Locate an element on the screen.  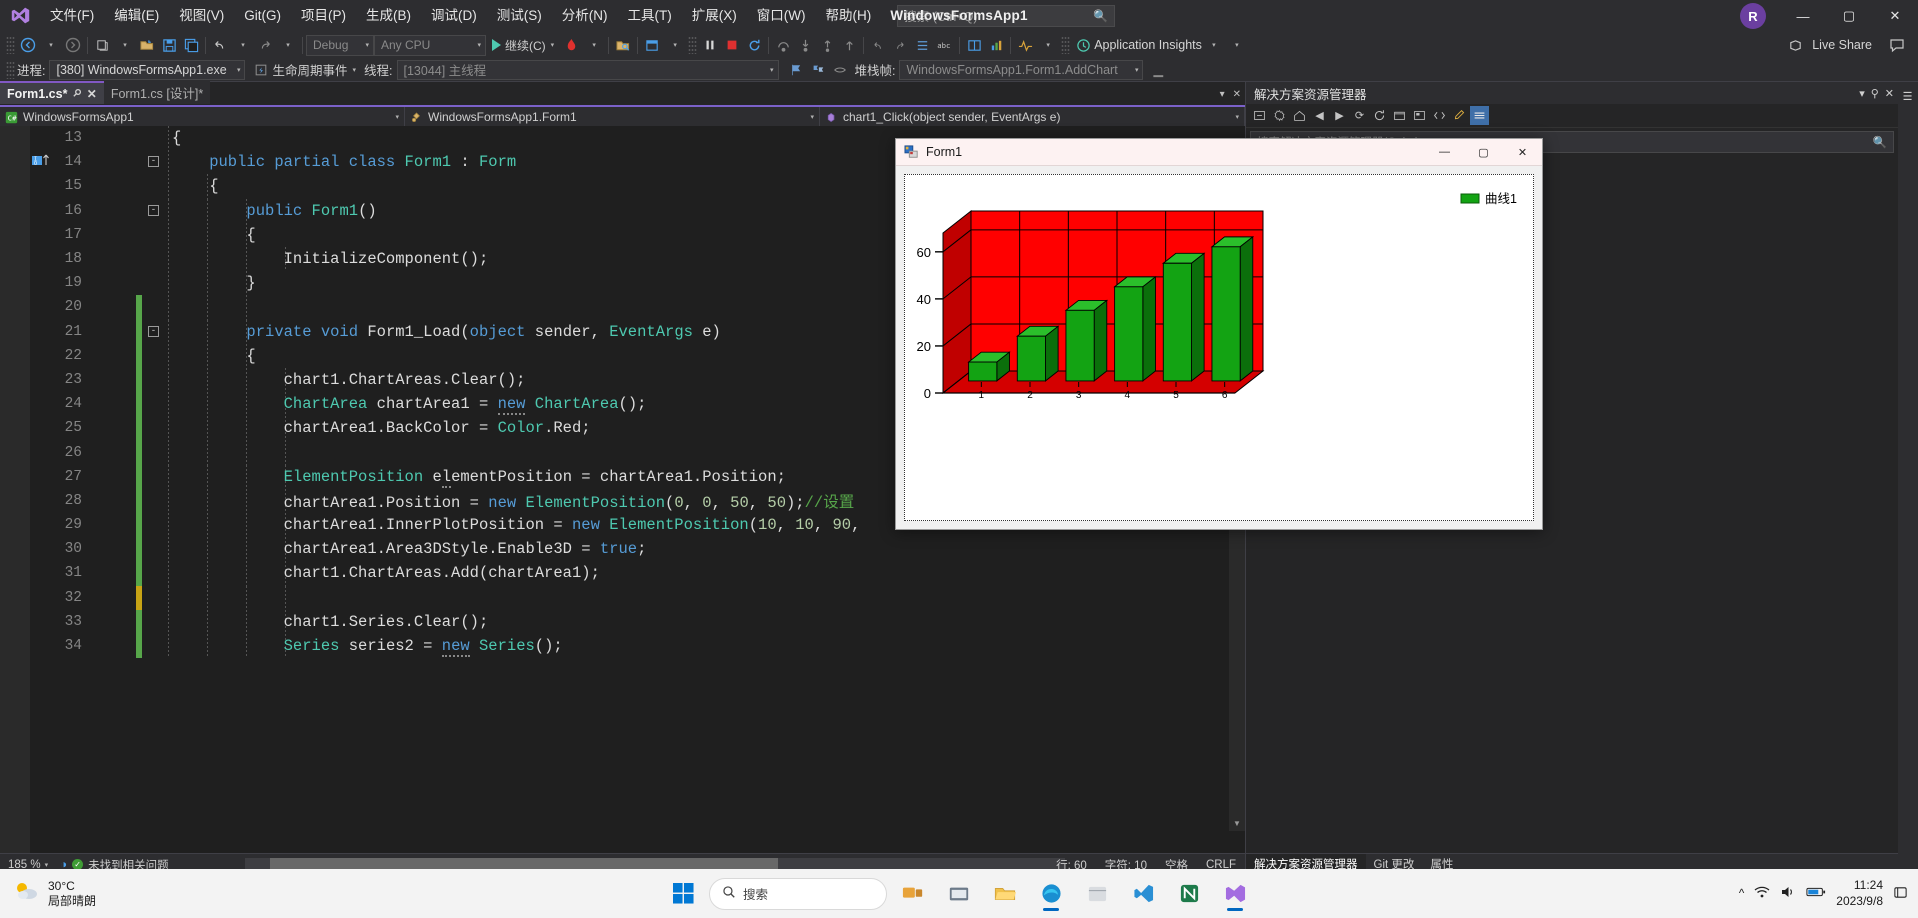
visual-studio-taskbar-icon is located at coordinates (1235, 894).